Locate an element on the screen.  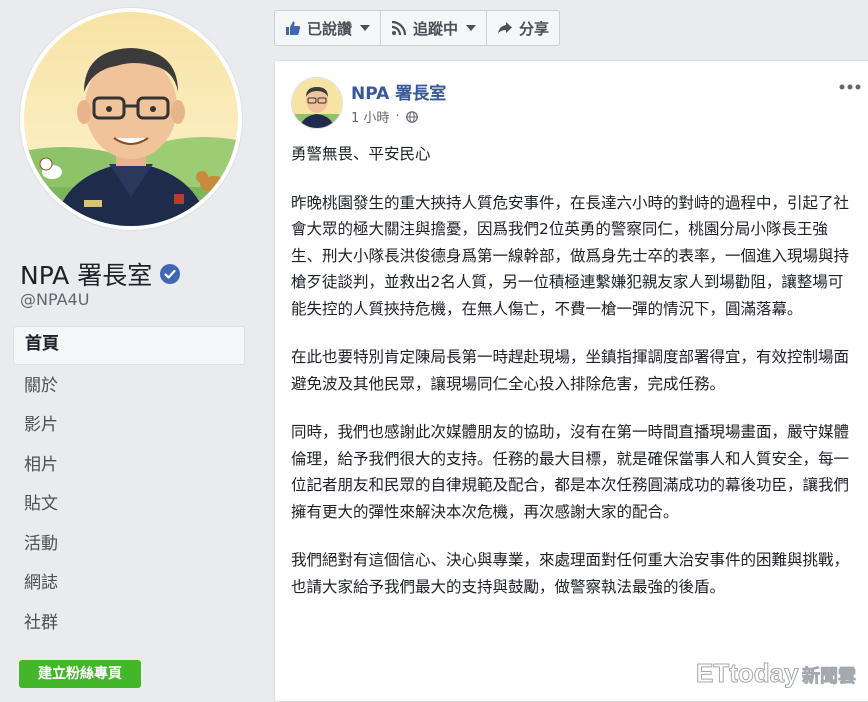
nav-item-photos: 相片 is located at coordinates (129, 465).